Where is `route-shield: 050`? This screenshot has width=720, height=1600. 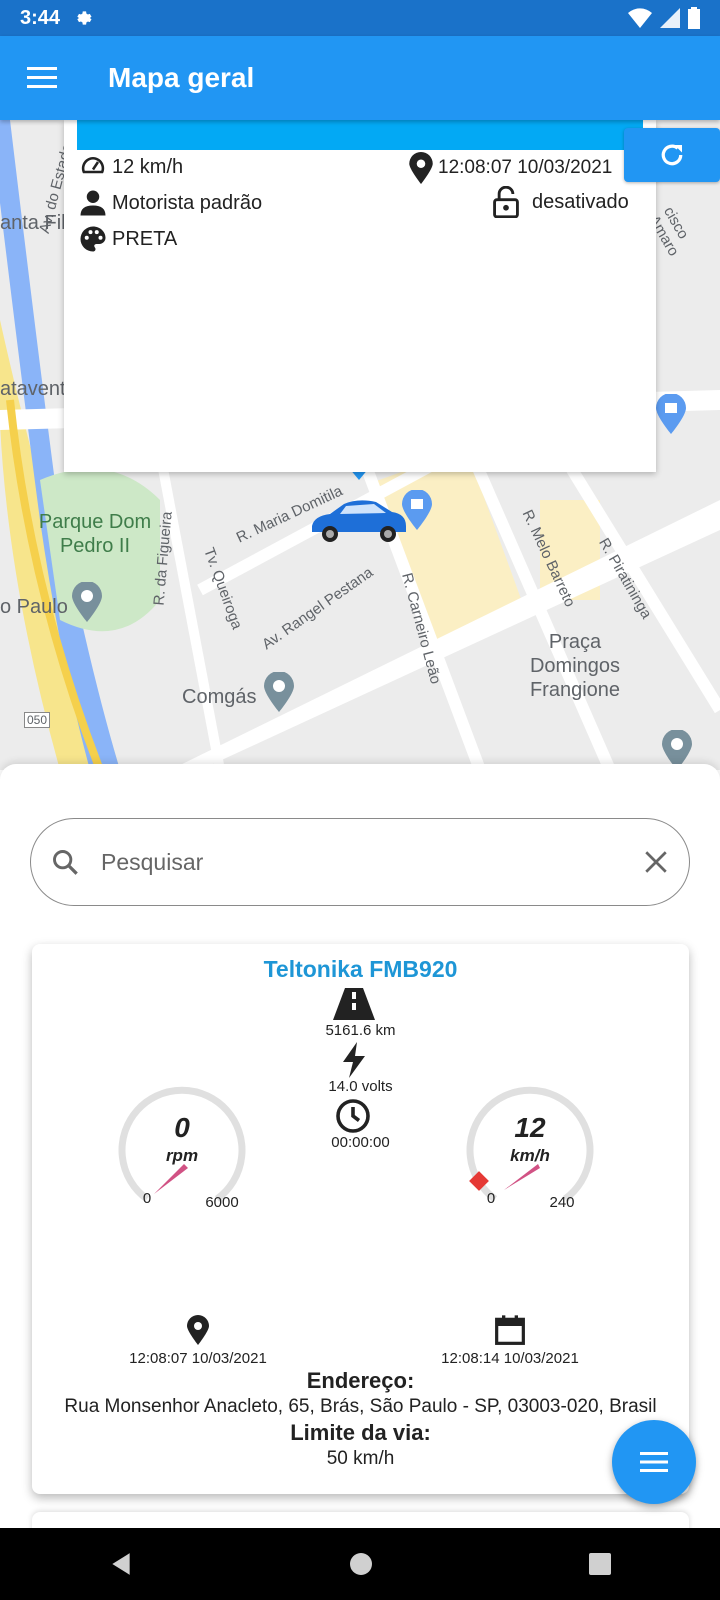 route-shield: 050 is located at coordinates (37, 720).